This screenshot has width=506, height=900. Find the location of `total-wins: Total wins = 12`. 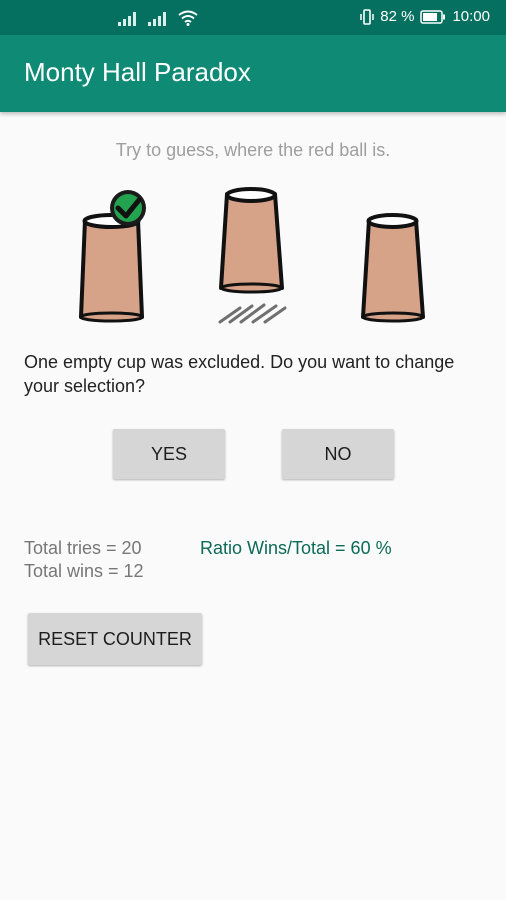

total-wins: Total wins = 12 is located at coordinates (84, 571).